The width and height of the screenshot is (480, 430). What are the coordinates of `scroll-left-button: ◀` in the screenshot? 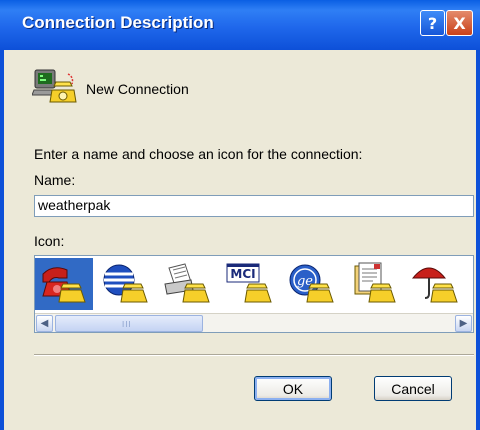 It's located at (44, 323).